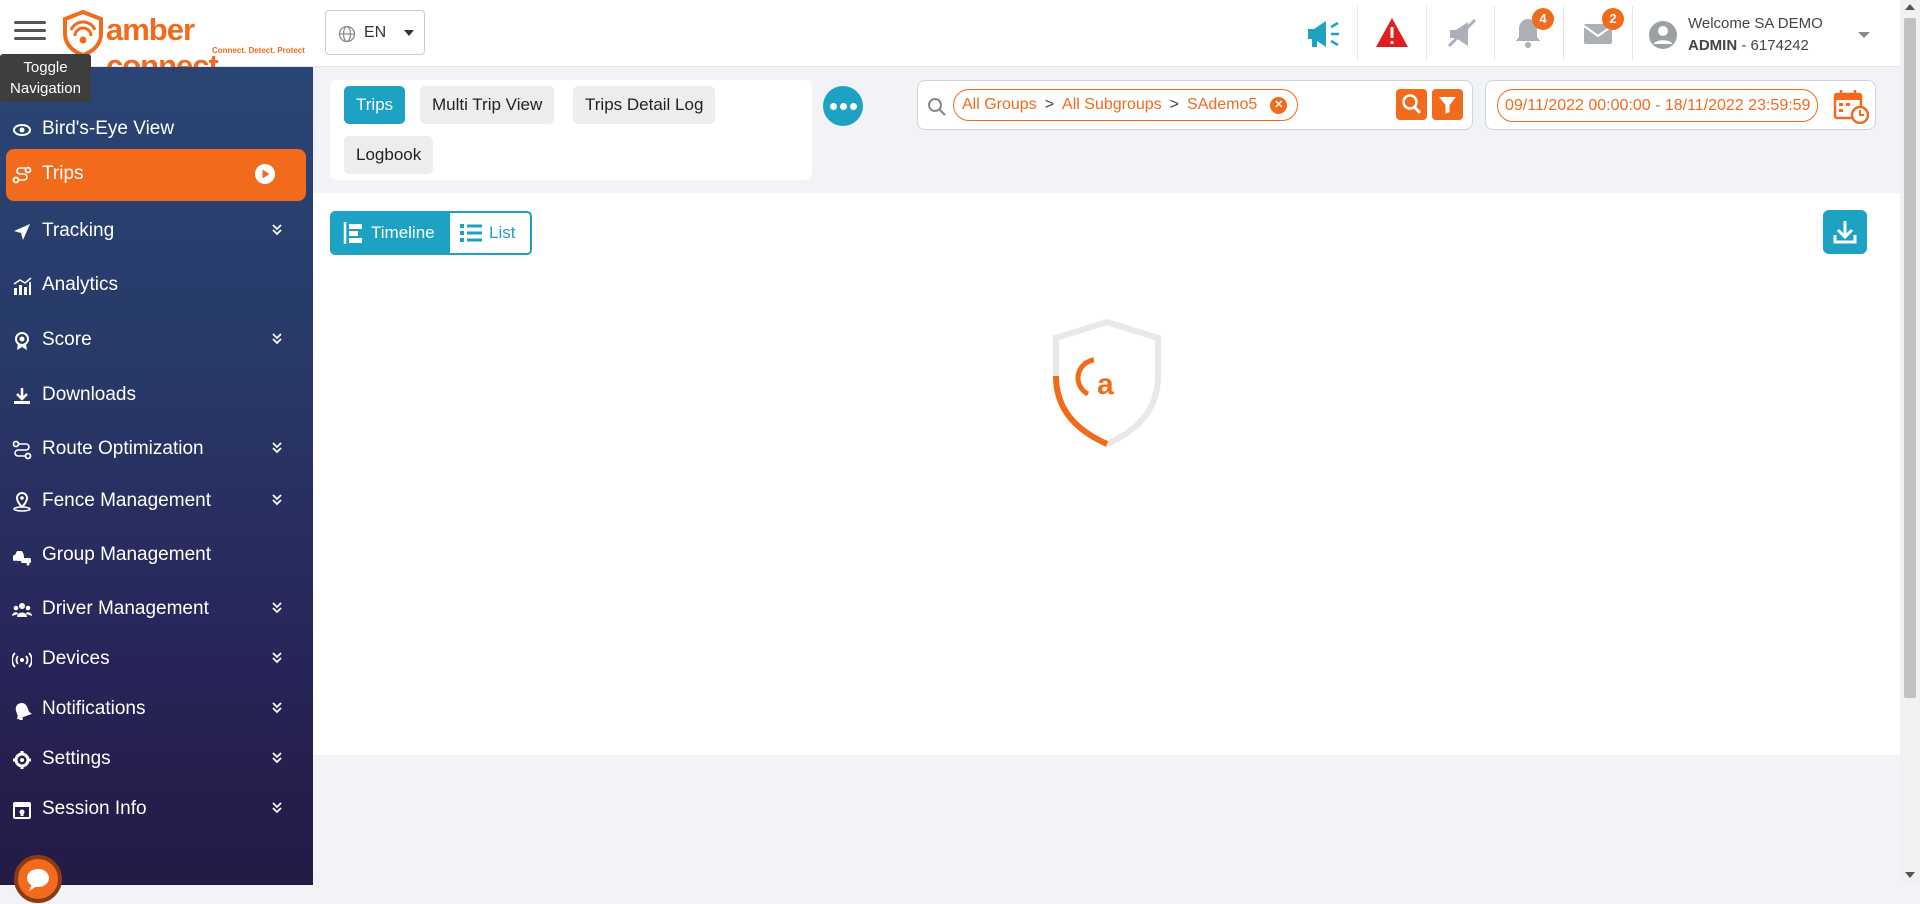 Image resolution: width=1920 pixels, height=904 pixels. I want to click on sidebar-item-downloads: Downloads, so click(156, 395).